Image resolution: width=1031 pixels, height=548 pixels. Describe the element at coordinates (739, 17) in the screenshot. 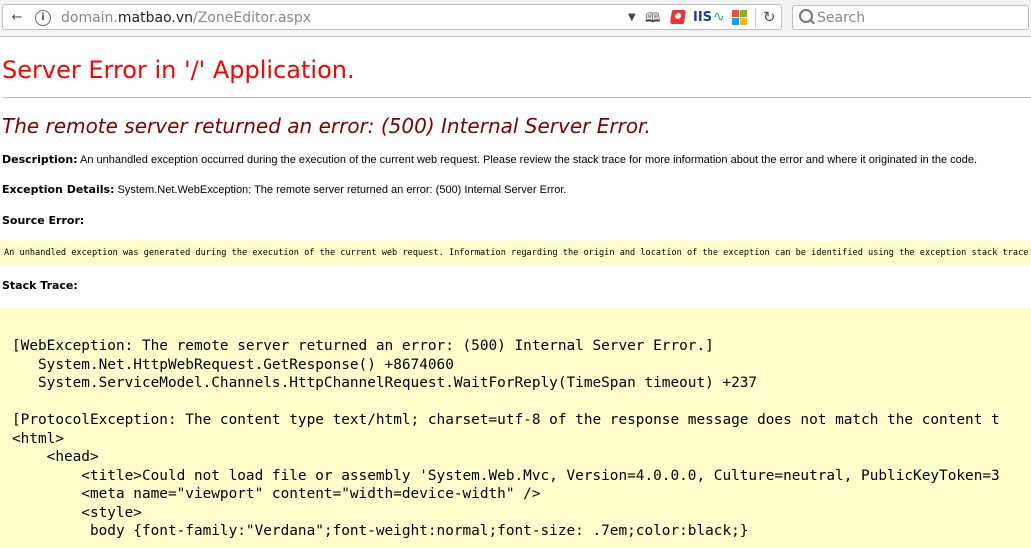

I see `windows-logo-icon` at that location.